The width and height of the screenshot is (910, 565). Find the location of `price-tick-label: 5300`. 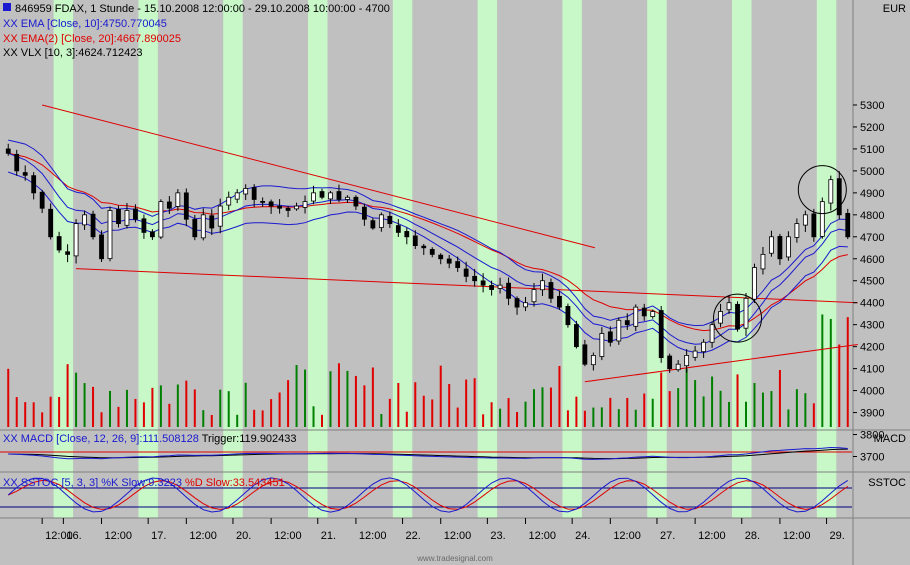

price-tick-label: 5300 is located at coordinates (872, 106).